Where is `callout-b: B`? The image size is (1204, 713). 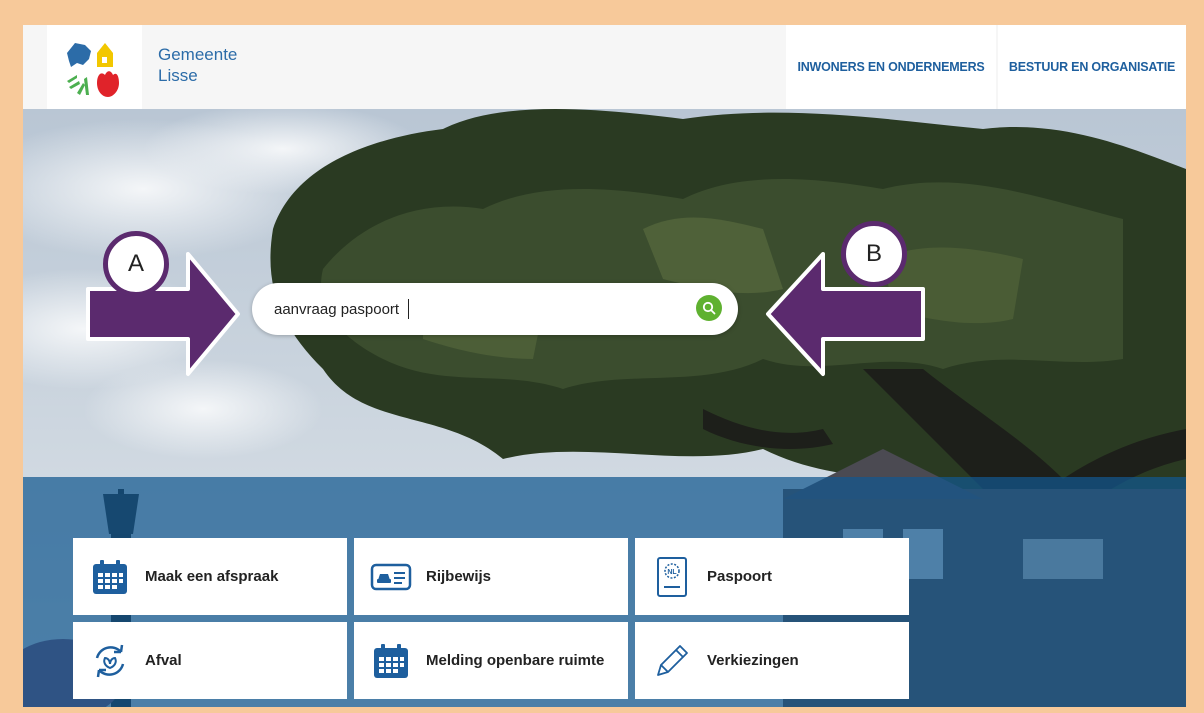 callout-b: B is located at coordinates (874, 254).